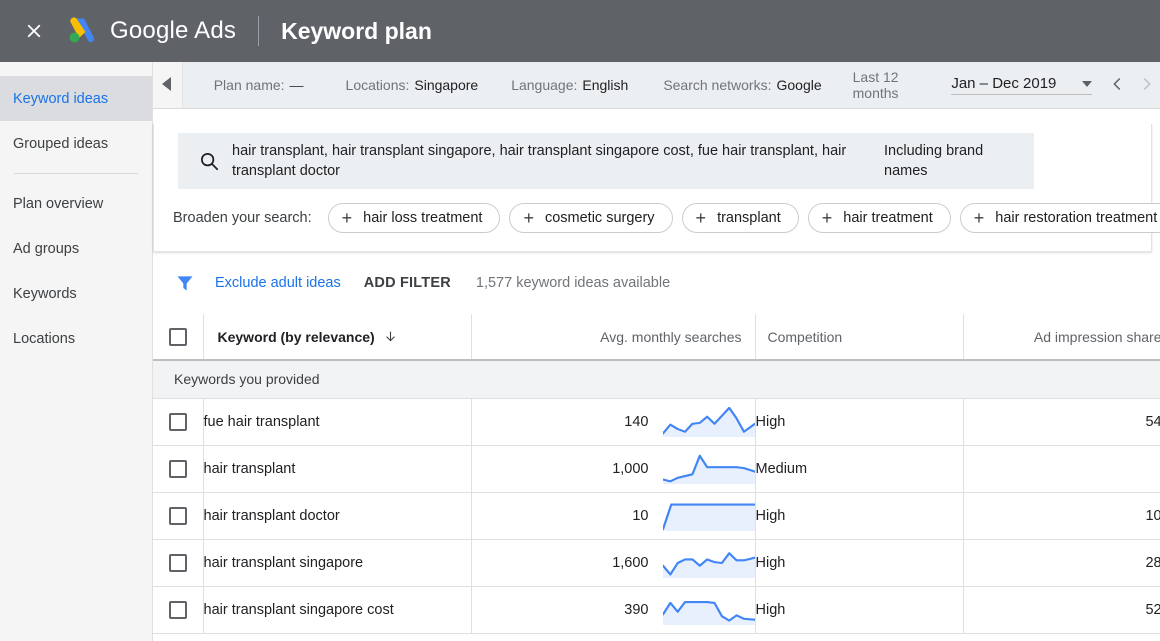 The image size is (1160, 641). Describe the element at coordinates (278, 283) in the screenshot. I see `exclude-adult-ideas-link: Exclude adult ideas` at that location.